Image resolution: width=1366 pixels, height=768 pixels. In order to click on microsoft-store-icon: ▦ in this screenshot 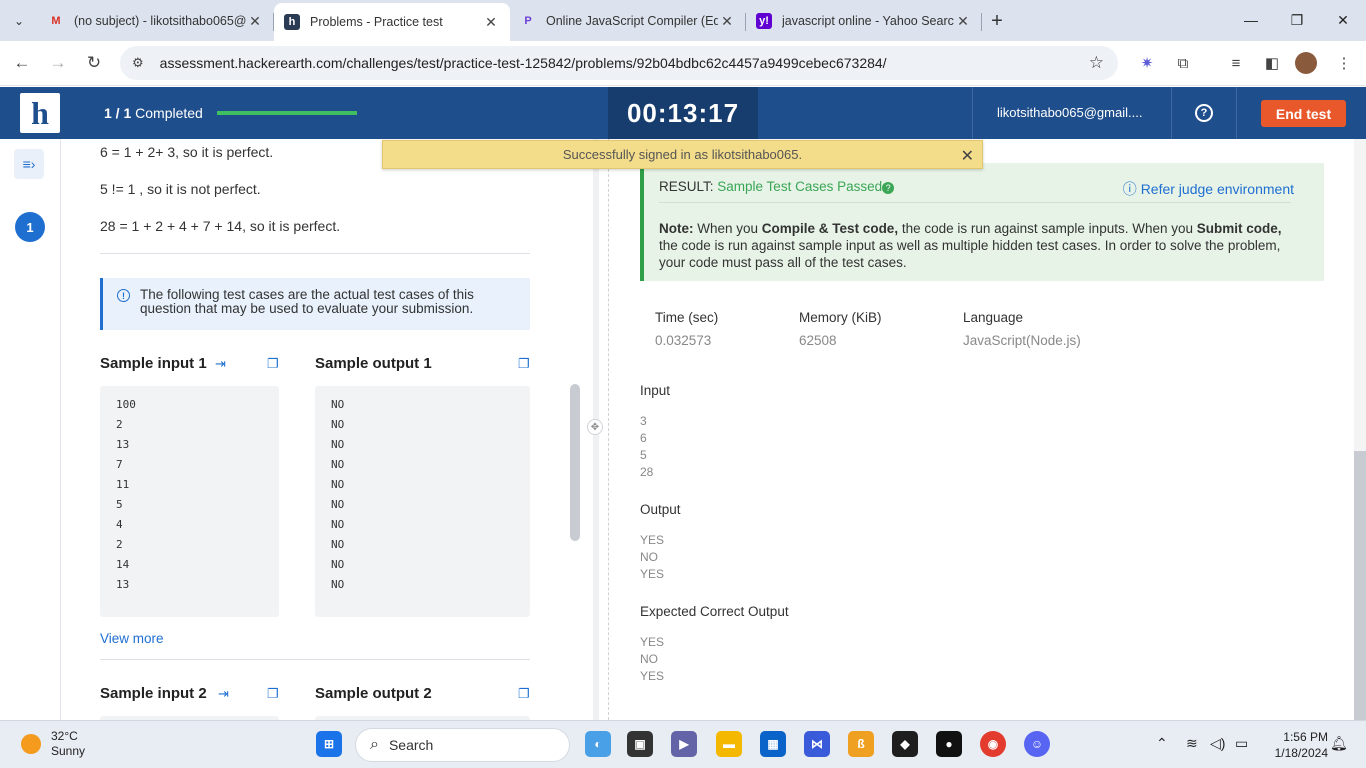, I will do `click(773, 744)`.